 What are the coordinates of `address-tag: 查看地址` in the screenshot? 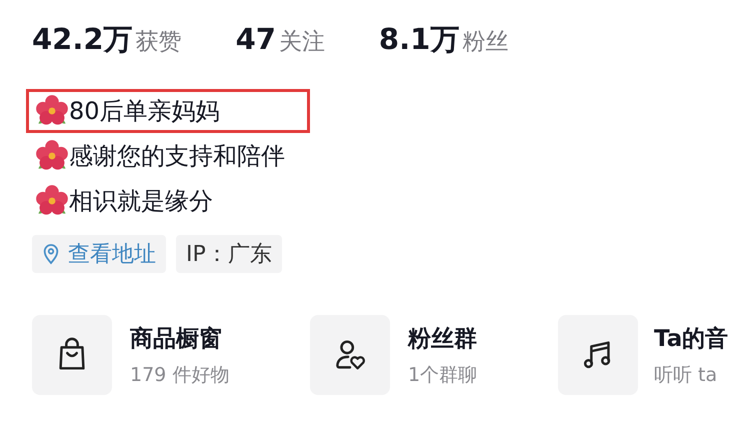 It's located at (99, 254).